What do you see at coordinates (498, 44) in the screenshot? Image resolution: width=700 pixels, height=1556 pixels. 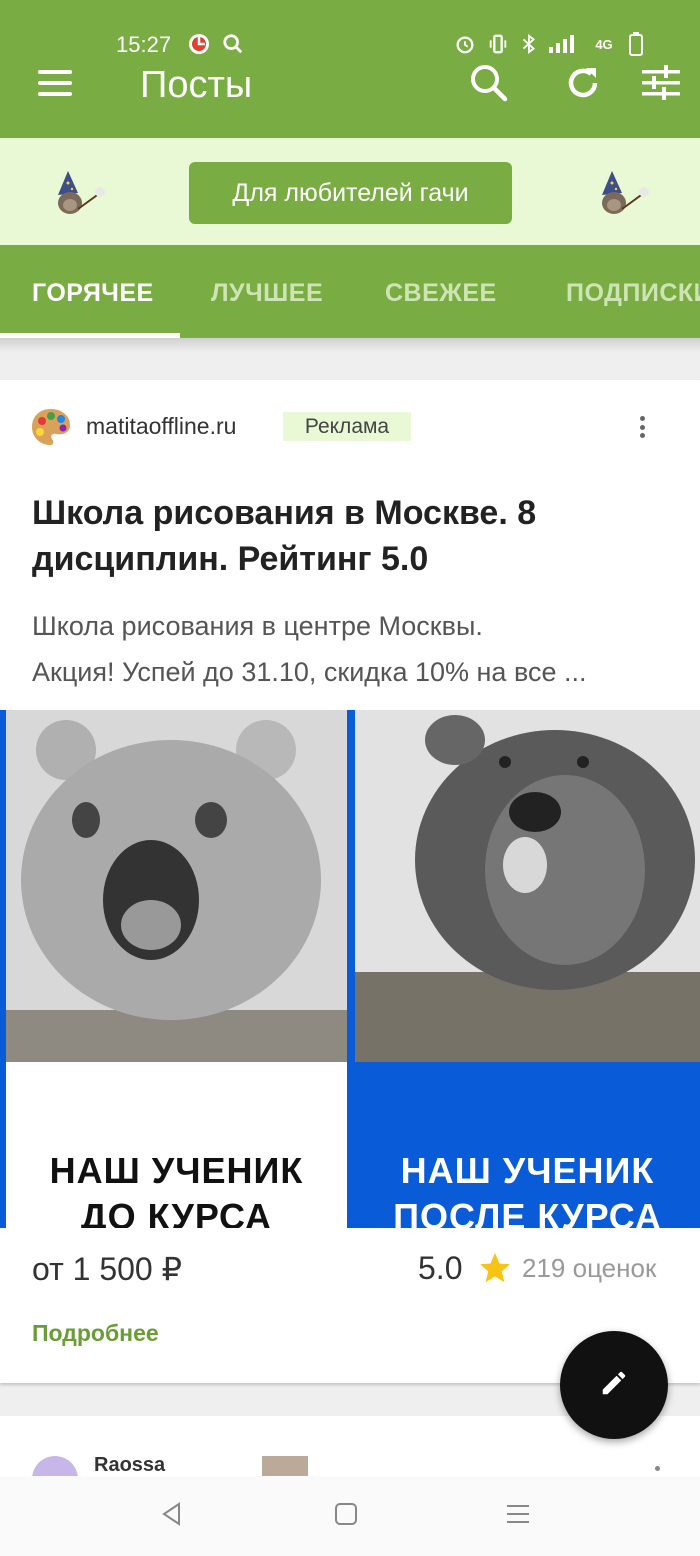 I see `vibrate-icon` at bounding box center [498, 44].